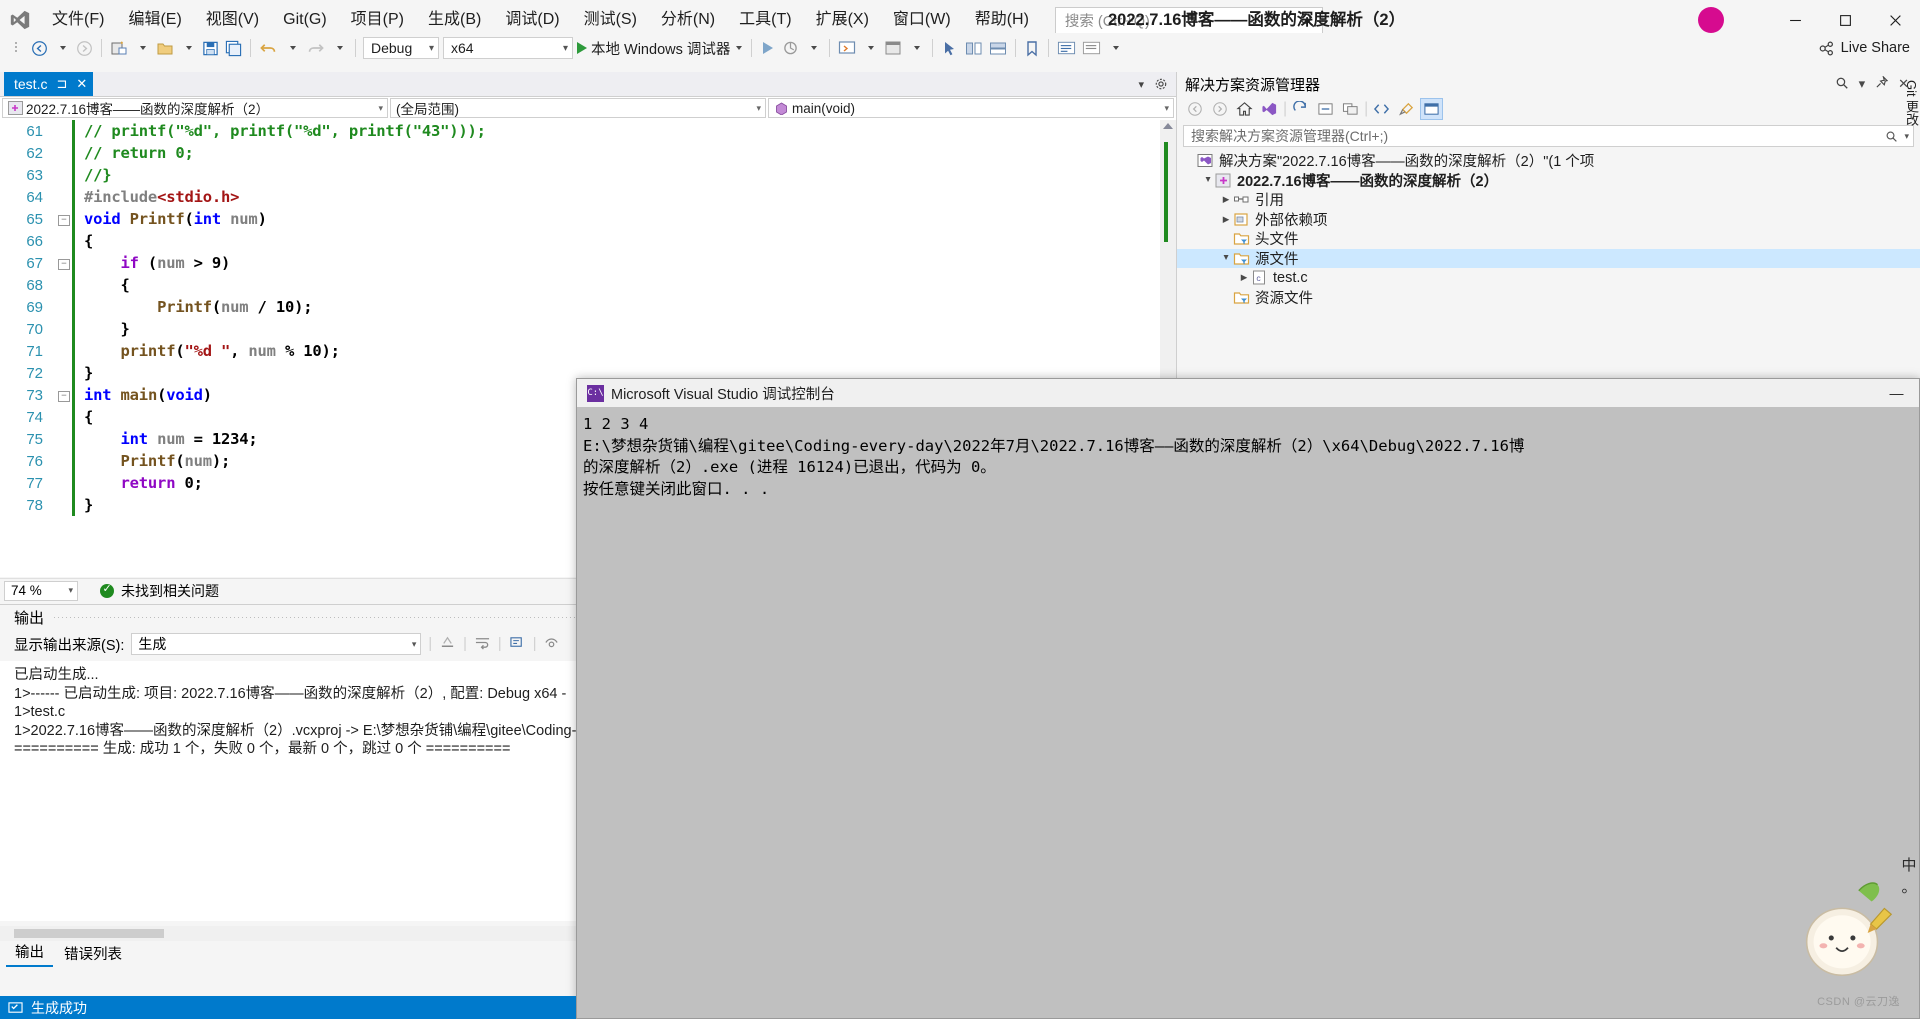  I want to click on code-line: 65− void Printf(int num), so click(580, 219).